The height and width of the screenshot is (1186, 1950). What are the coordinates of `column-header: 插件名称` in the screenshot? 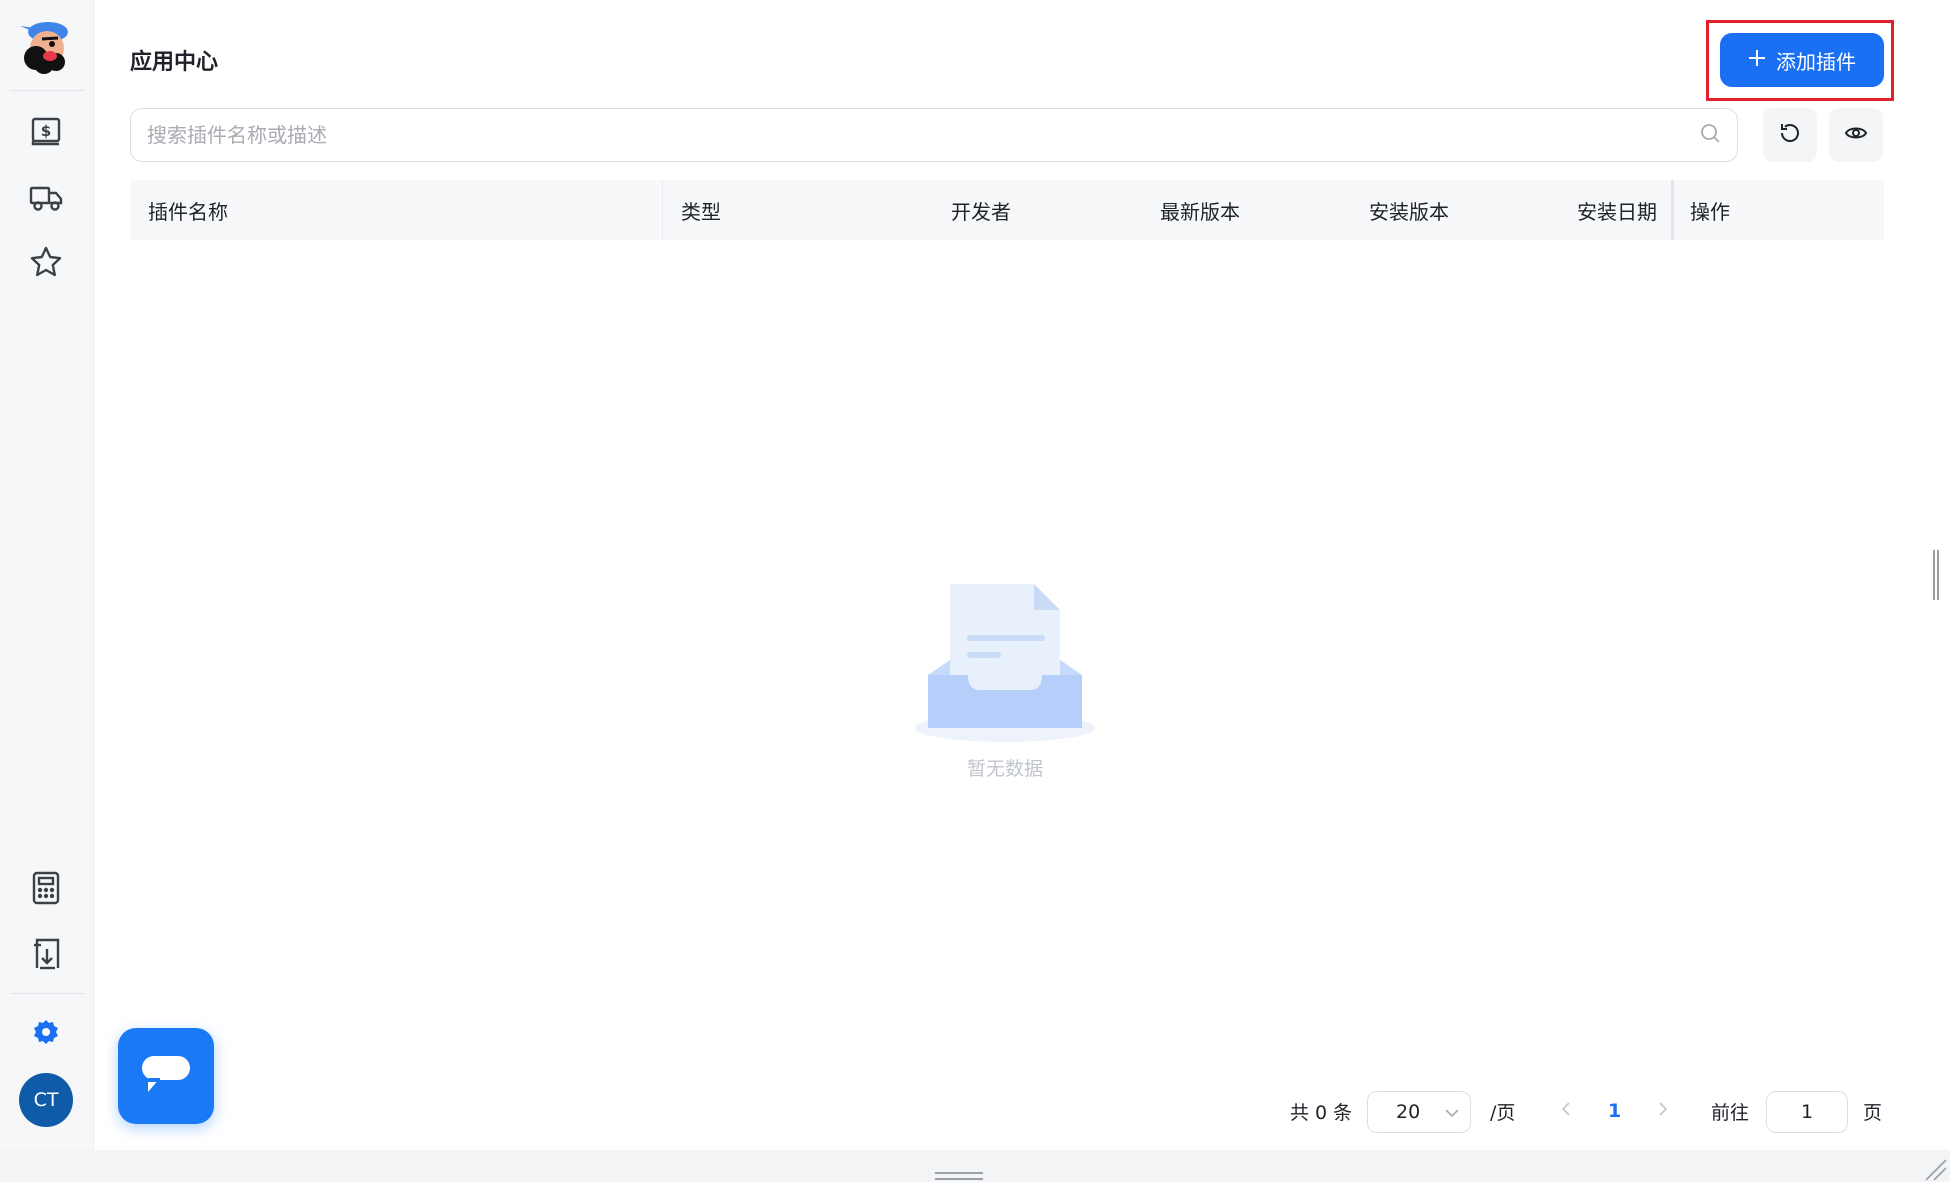 It's located at (188, 210).